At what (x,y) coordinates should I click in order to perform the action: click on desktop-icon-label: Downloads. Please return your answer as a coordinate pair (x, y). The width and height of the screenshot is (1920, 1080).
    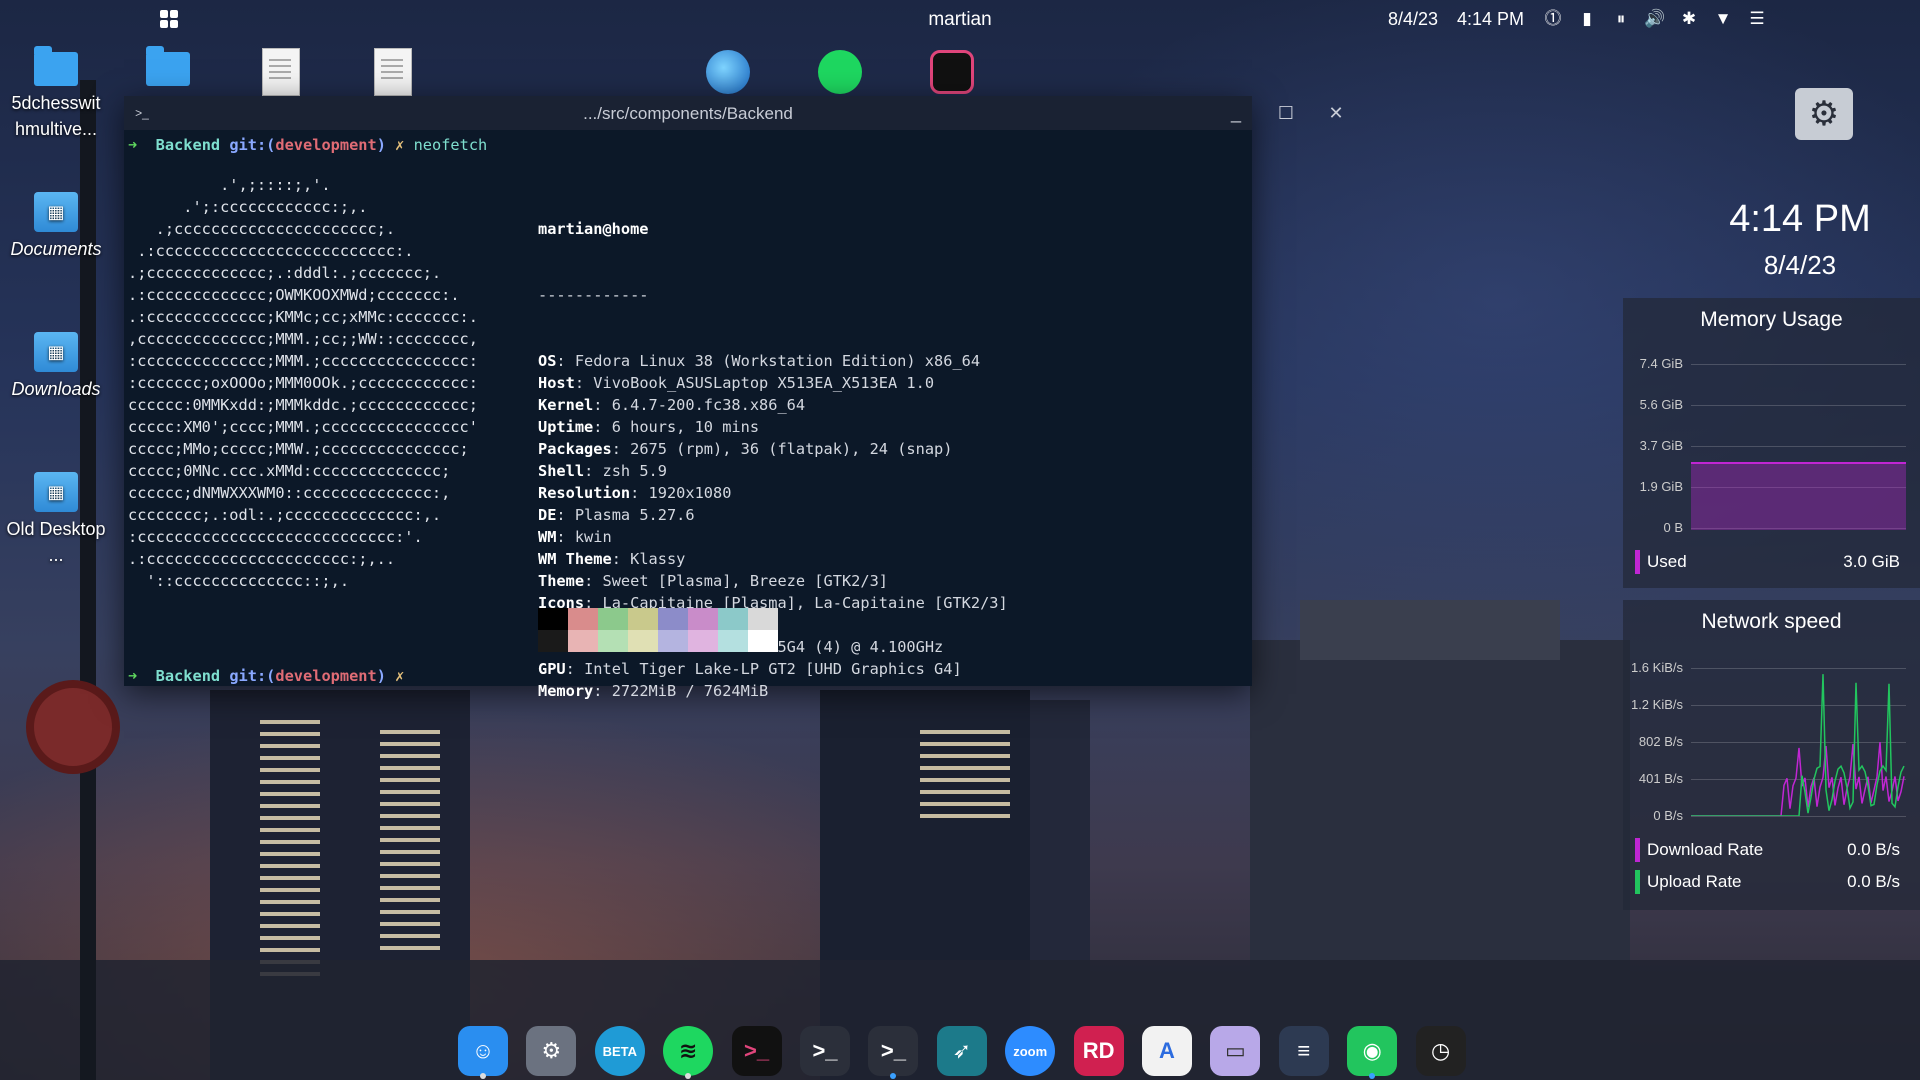
    Looking at the image, I should click on (56, 389).